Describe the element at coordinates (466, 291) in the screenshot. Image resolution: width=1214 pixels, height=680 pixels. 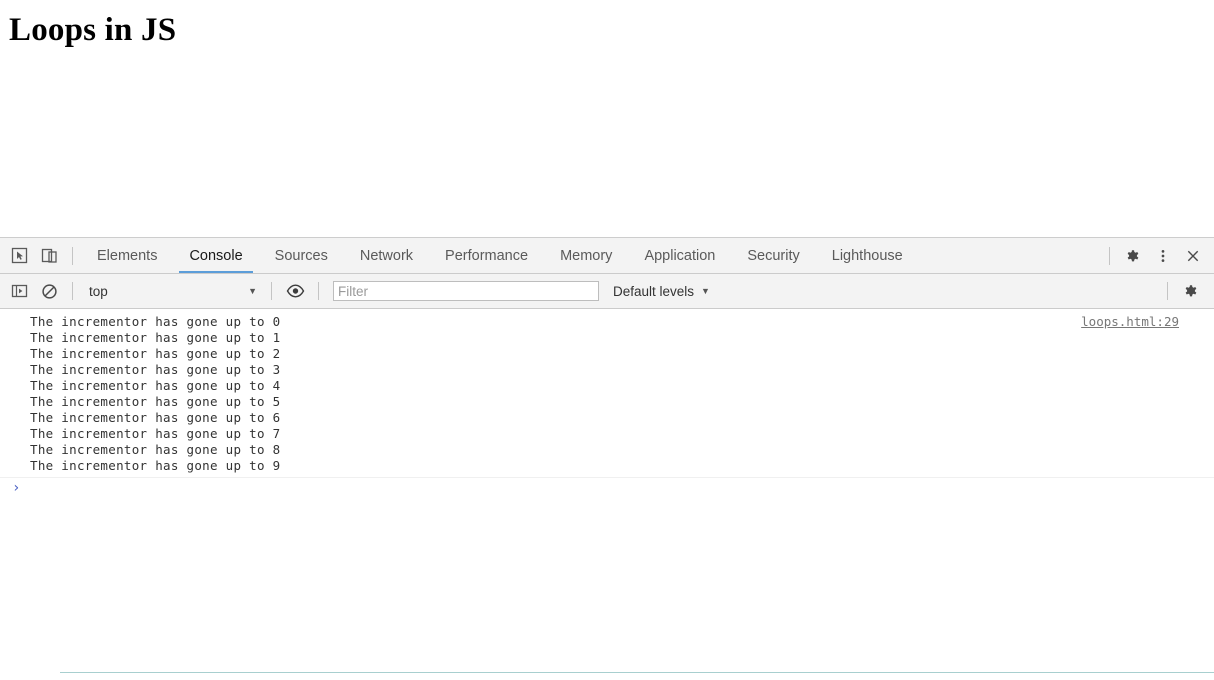
I see `filter-input` at that location.